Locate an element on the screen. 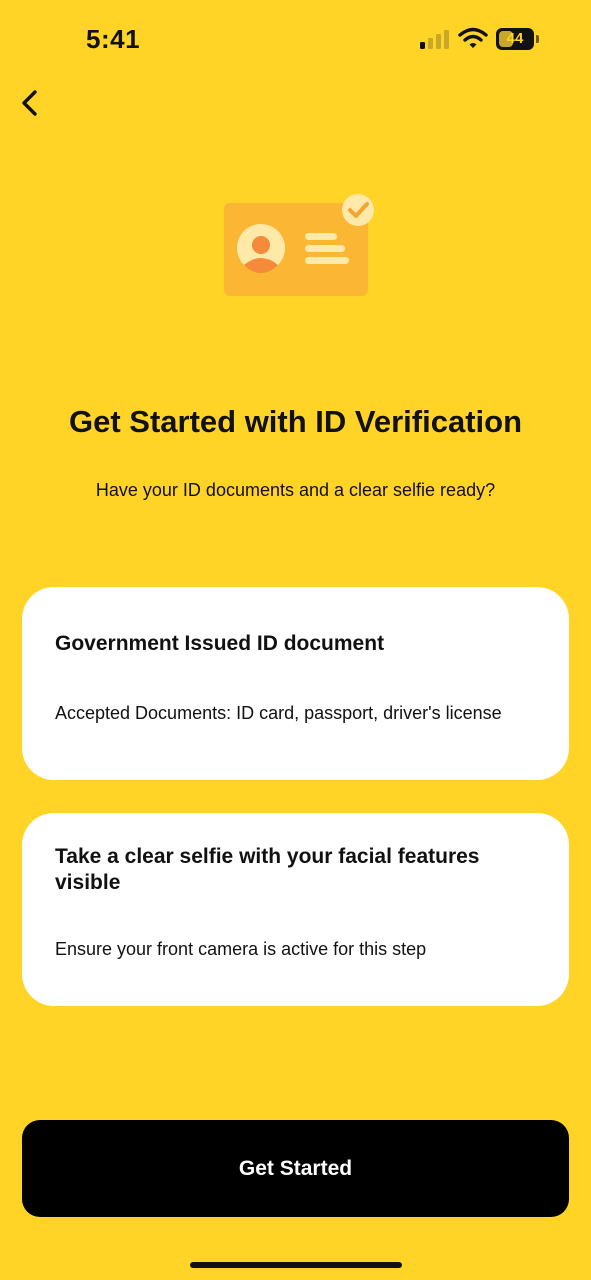 The image size is (591, 1280). id-card-check-icon is located at coordinates (299, 245).